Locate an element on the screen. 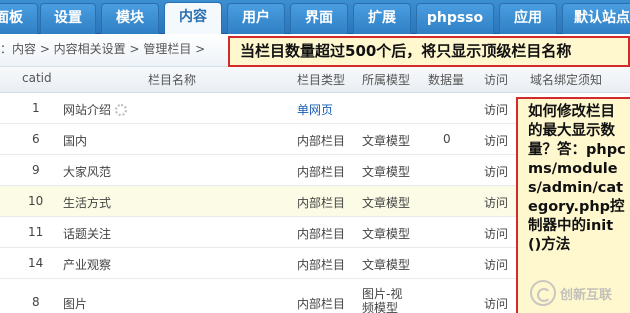  row-catid: 10 is located at coordinates (36, 201).